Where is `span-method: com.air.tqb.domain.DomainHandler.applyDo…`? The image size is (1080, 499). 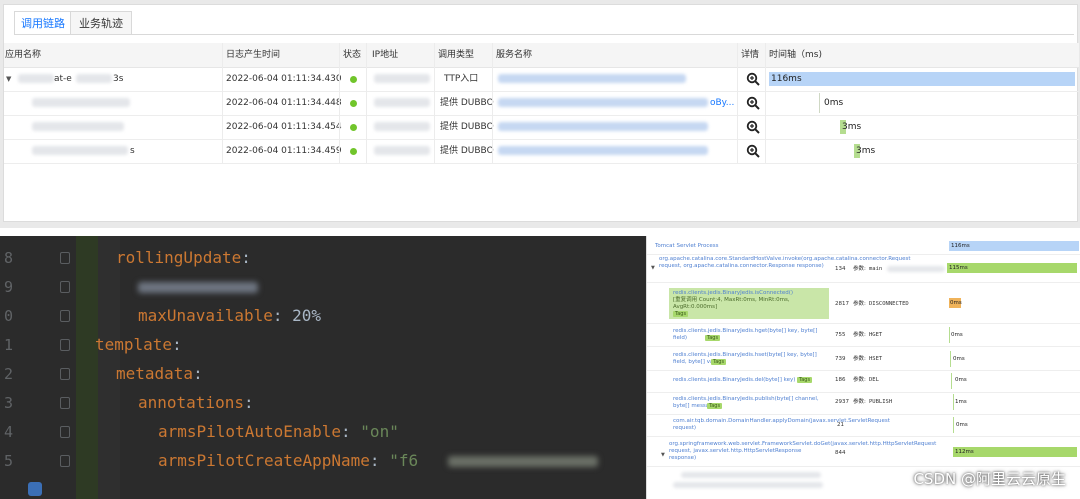 span-method: com.air.tqb.domain.DomainHandler.applyDo… is located at coordinates (781, 425).